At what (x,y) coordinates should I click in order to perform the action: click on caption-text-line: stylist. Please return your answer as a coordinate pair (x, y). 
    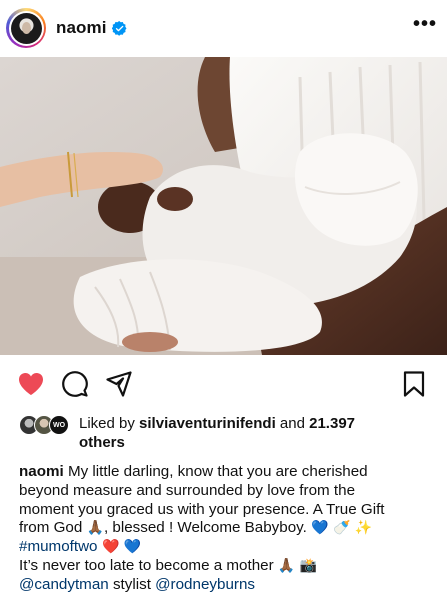
    Looking at the image, I should click on (132, 584).